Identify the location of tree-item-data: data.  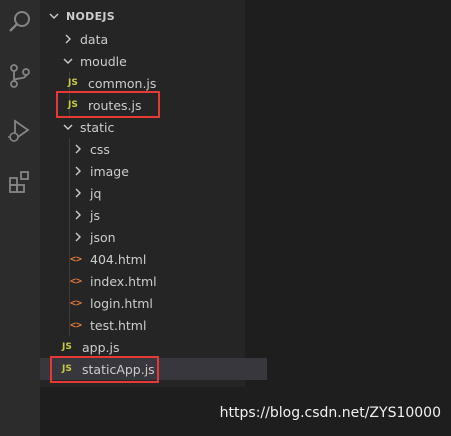
(153, 39).